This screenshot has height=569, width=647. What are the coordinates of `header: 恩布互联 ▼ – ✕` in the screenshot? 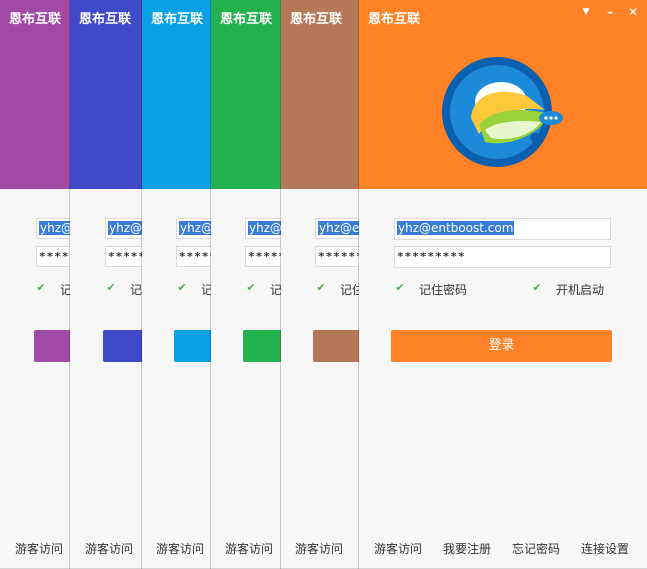 It's located at (503, 94).